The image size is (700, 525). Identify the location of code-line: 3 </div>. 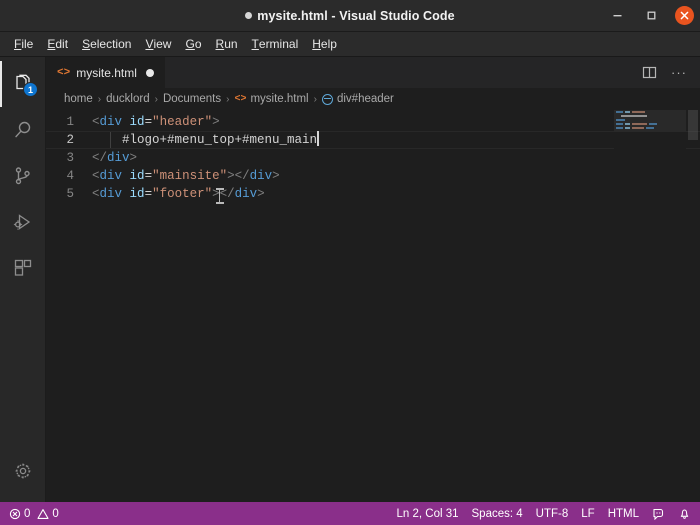
(373, 158).